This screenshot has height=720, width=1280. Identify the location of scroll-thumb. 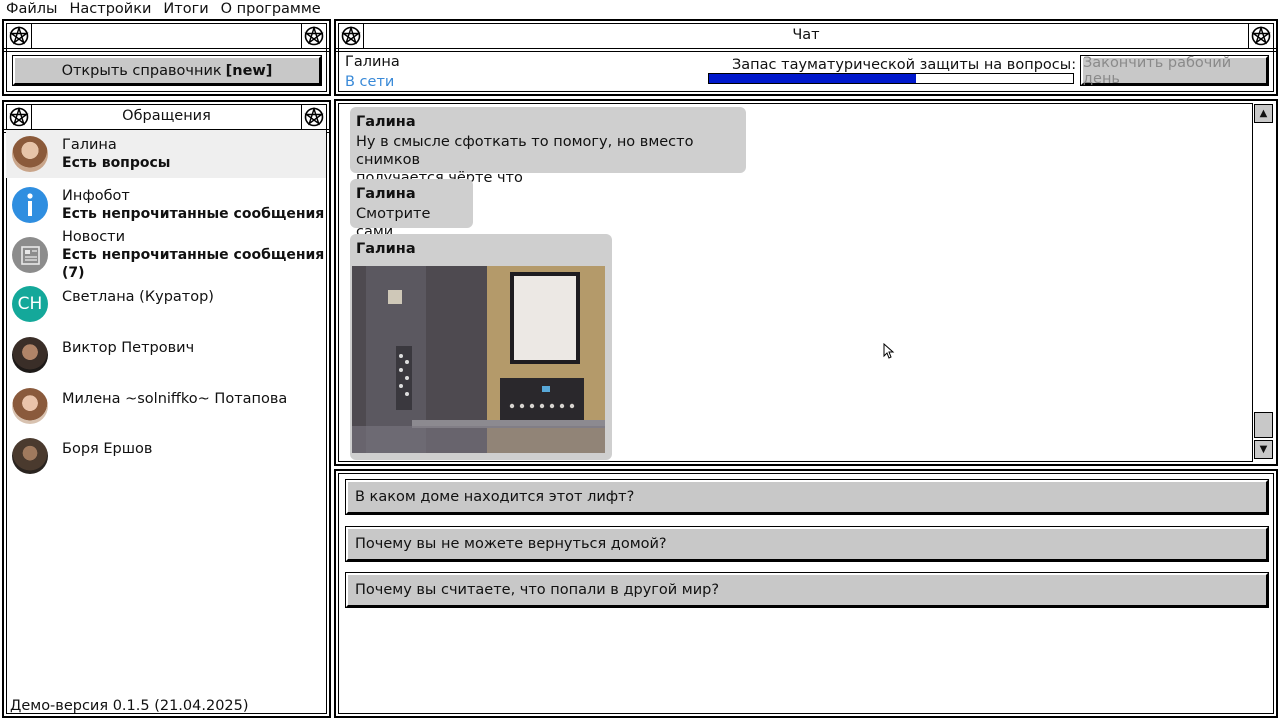
(1263, 425).